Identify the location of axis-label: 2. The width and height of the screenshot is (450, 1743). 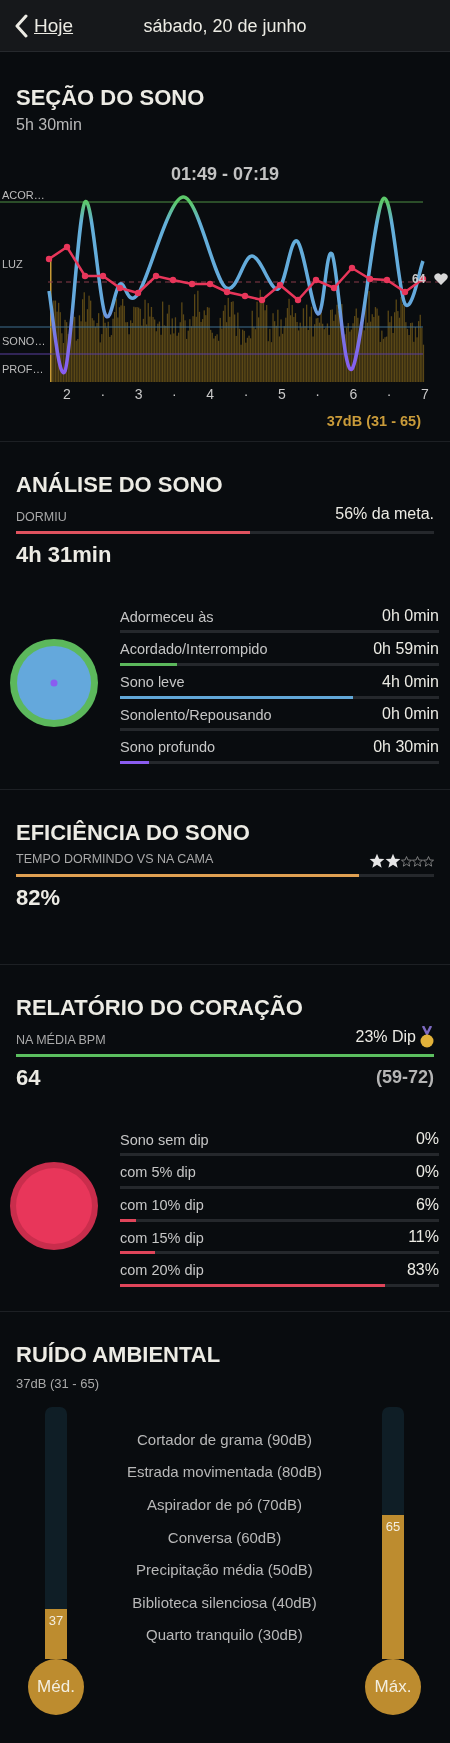
(67, 395).